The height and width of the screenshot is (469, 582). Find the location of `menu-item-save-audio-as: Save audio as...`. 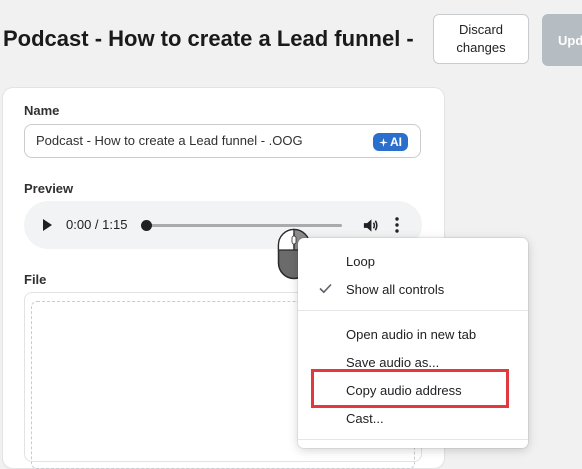

menu-item-save-audio-as: Save audio as... is located at coordinates (392, 362).